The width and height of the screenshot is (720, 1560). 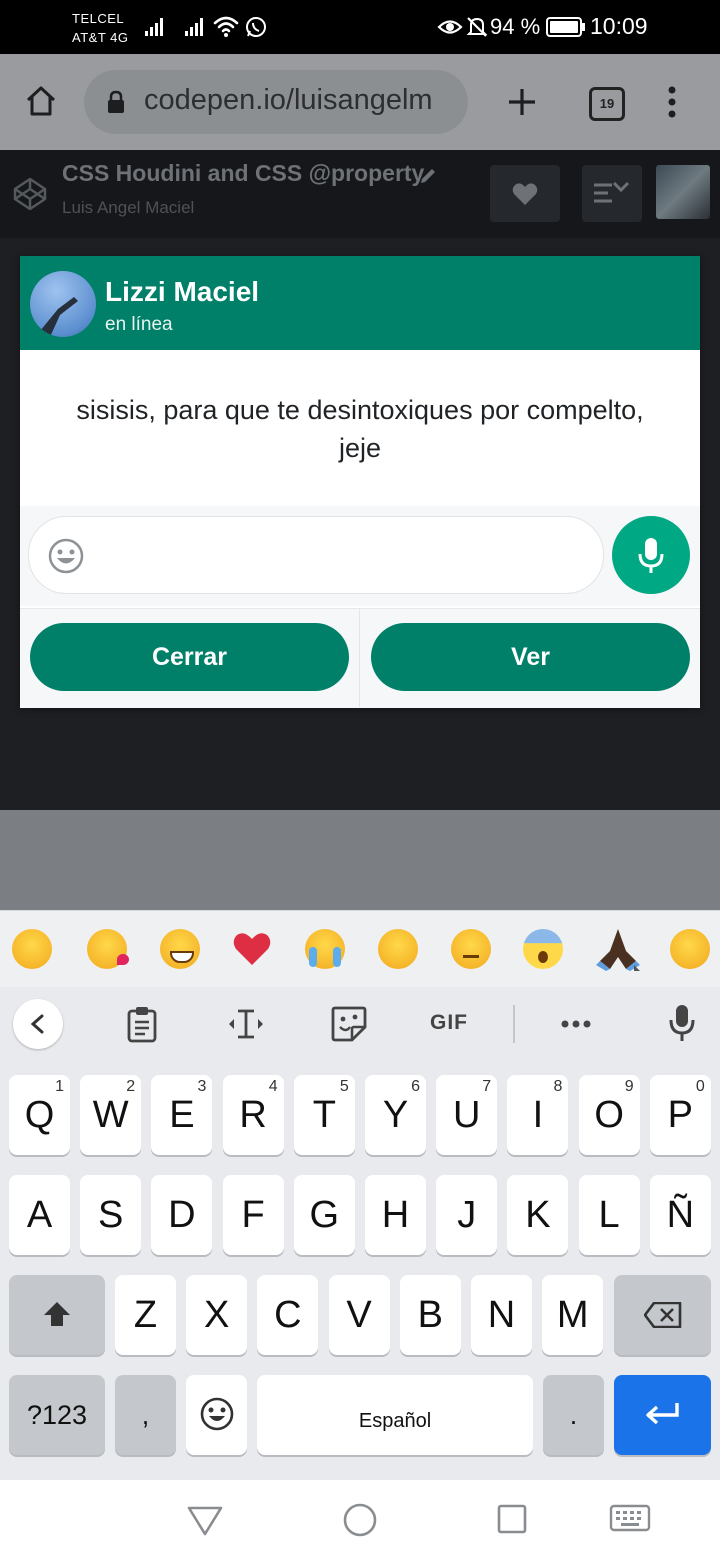 I want to click on emoji-suggestion-strip, so click(x=360, y=948).